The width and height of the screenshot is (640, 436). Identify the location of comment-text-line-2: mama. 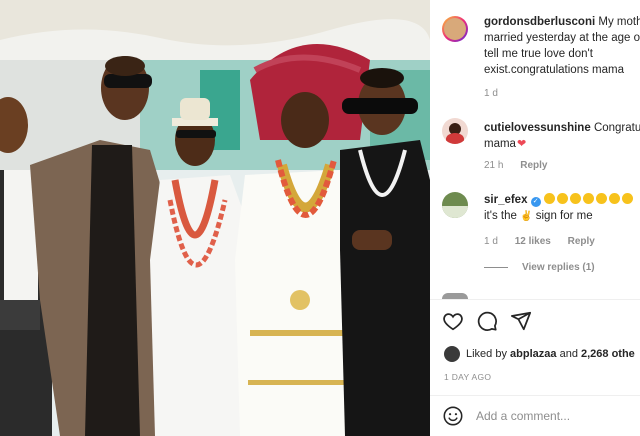
(500, 144).